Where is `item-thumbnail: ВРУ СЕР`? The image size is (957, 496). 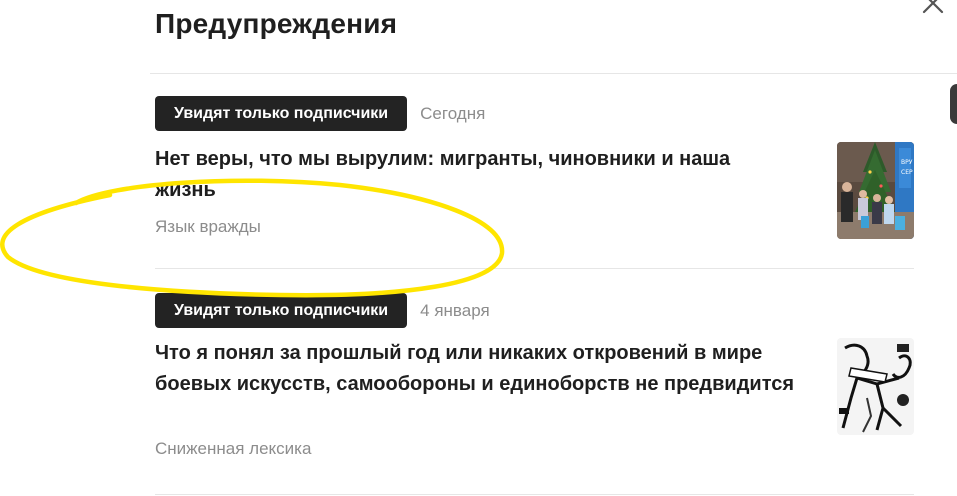 item-thumbnail: ВРУ СЕР is located at coordinates (875, 190).